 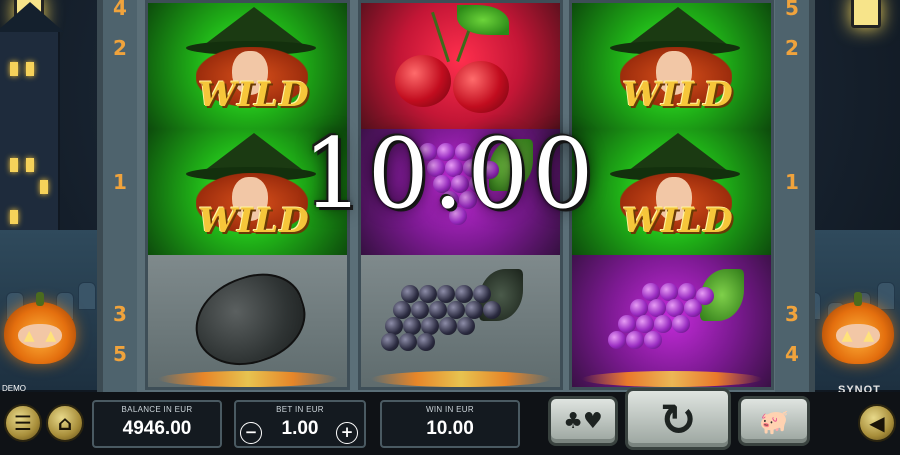 What do you see at coordinates (450, 428) in the screenshot?
I see `win-value: 10.00` at bounding box center [450, 428].